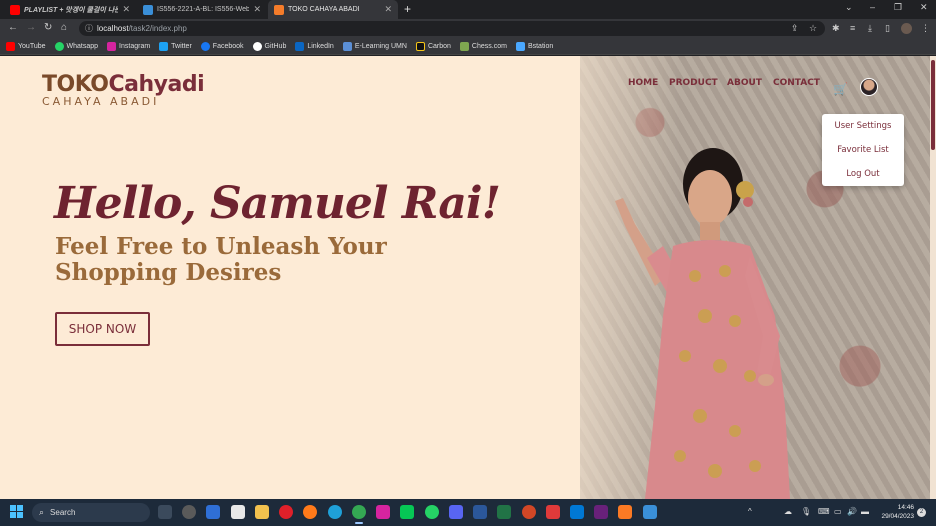  I want to click on profile-avatar-icon, so click(906, 28).